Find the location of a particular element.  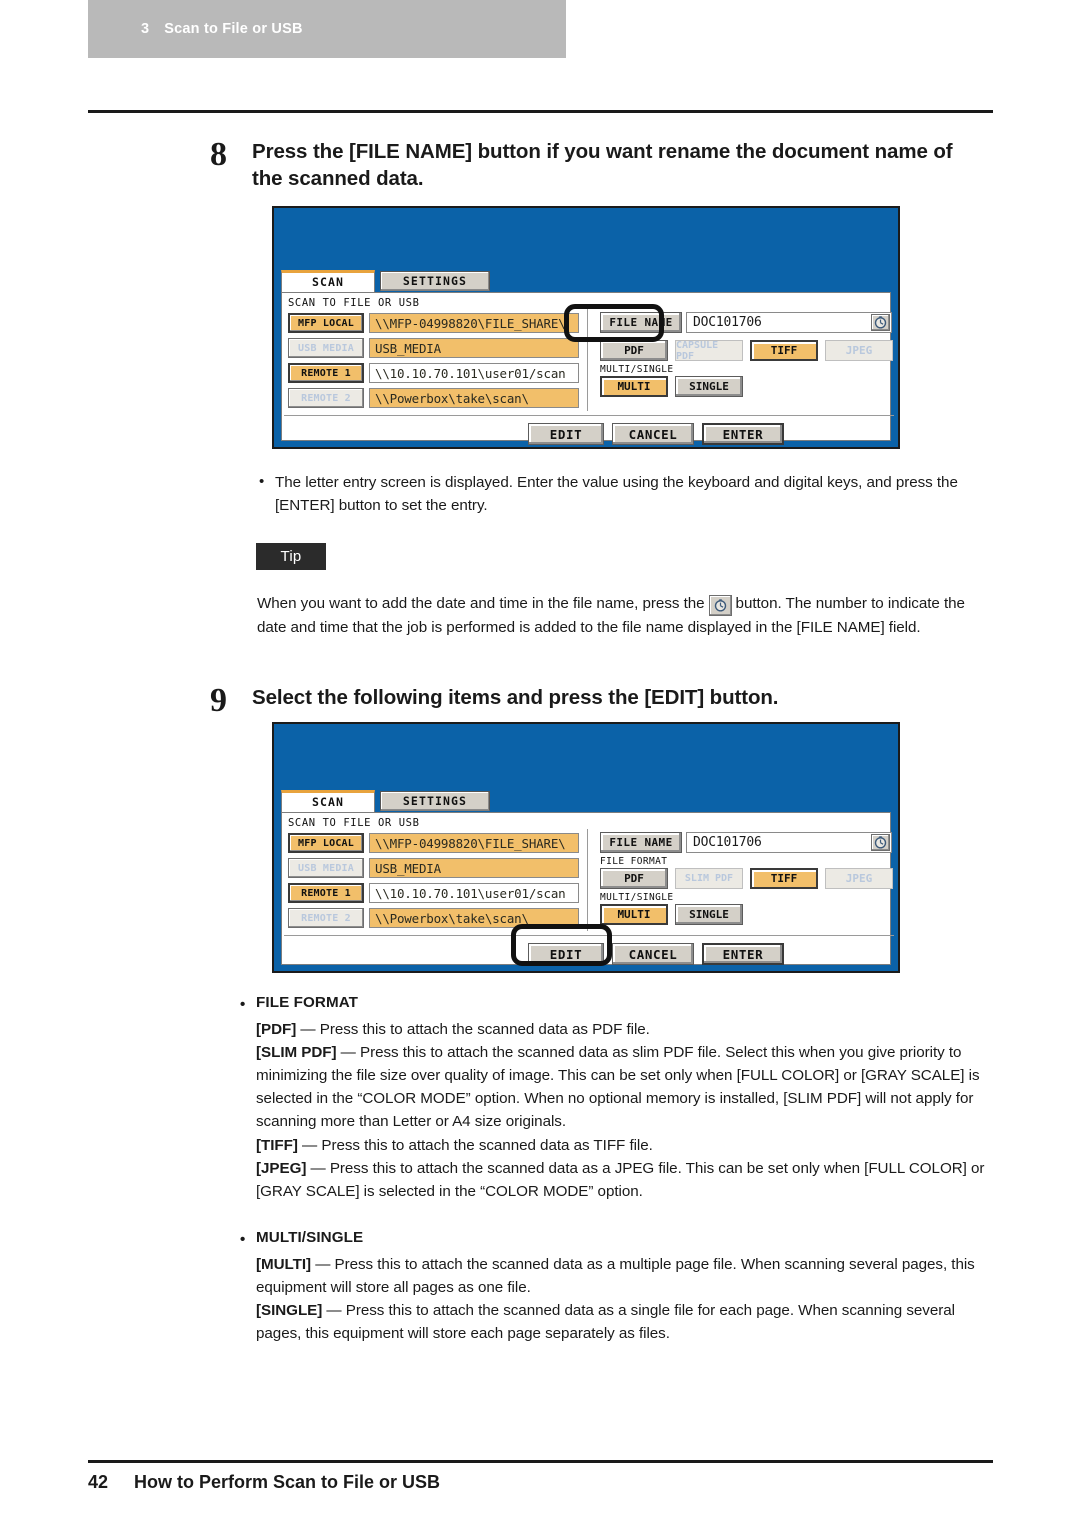

definition-heading-multi-single: MULTI/SINGLE is located at coordinates (310, 1237).